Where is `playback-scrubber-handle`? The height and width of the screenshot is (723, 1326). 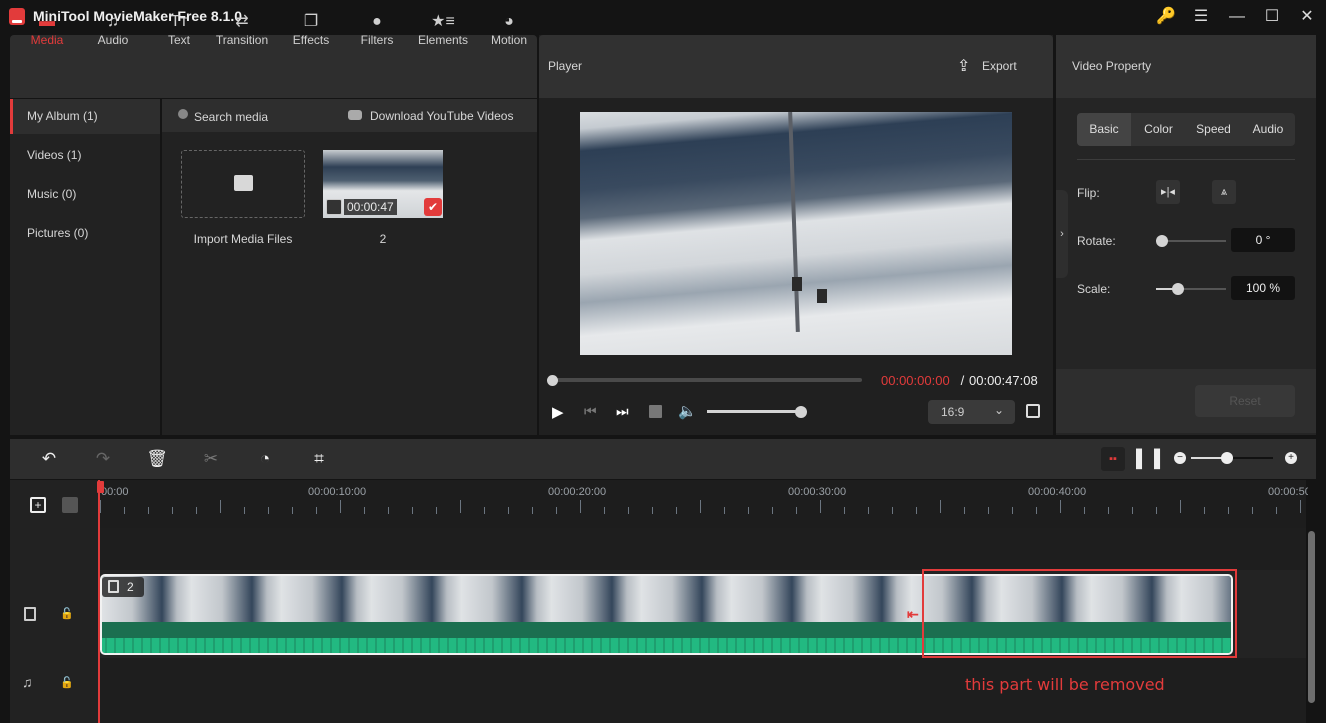 playback-scrubber-handle is located at coordinates (552, 380).